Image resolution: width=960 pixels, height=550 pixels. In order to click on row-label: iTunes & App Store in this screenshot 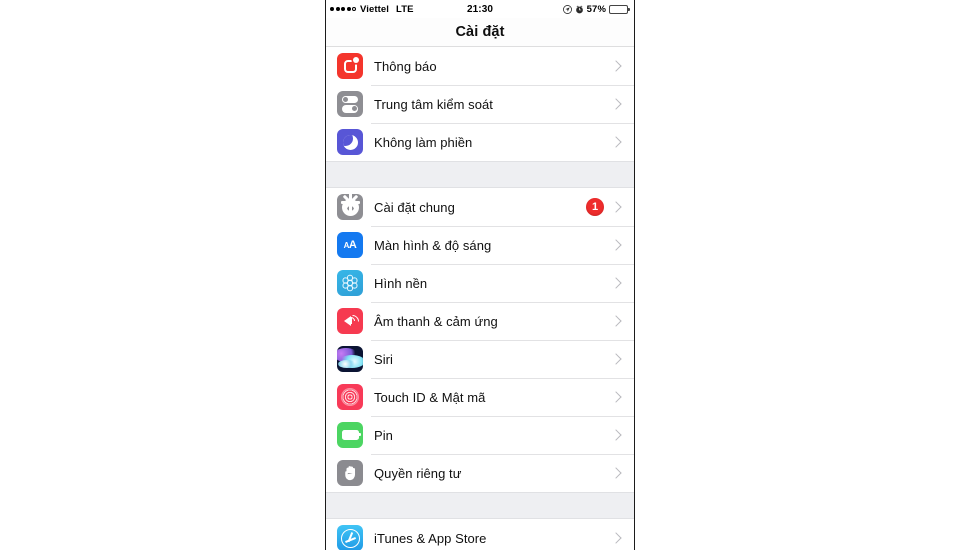, I will do `click(430, 538)`.